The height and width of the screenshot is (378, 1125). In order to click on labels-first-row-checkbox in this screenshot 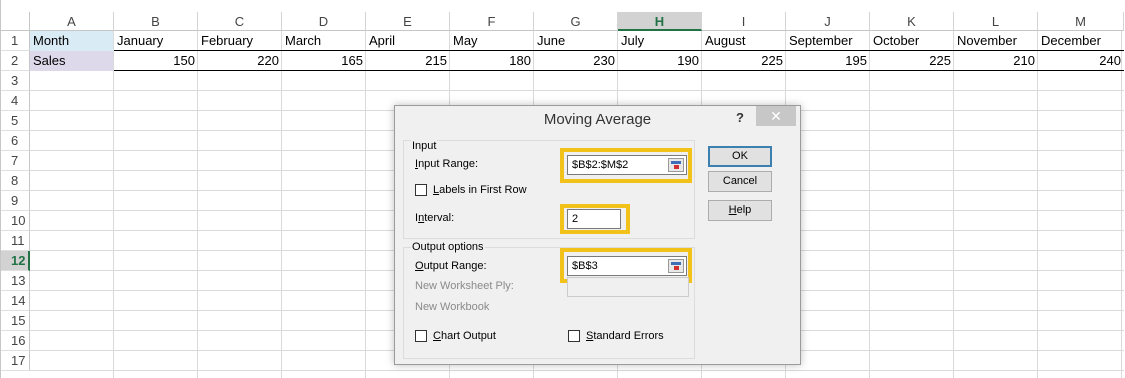, I will do `click(421, 190)`.